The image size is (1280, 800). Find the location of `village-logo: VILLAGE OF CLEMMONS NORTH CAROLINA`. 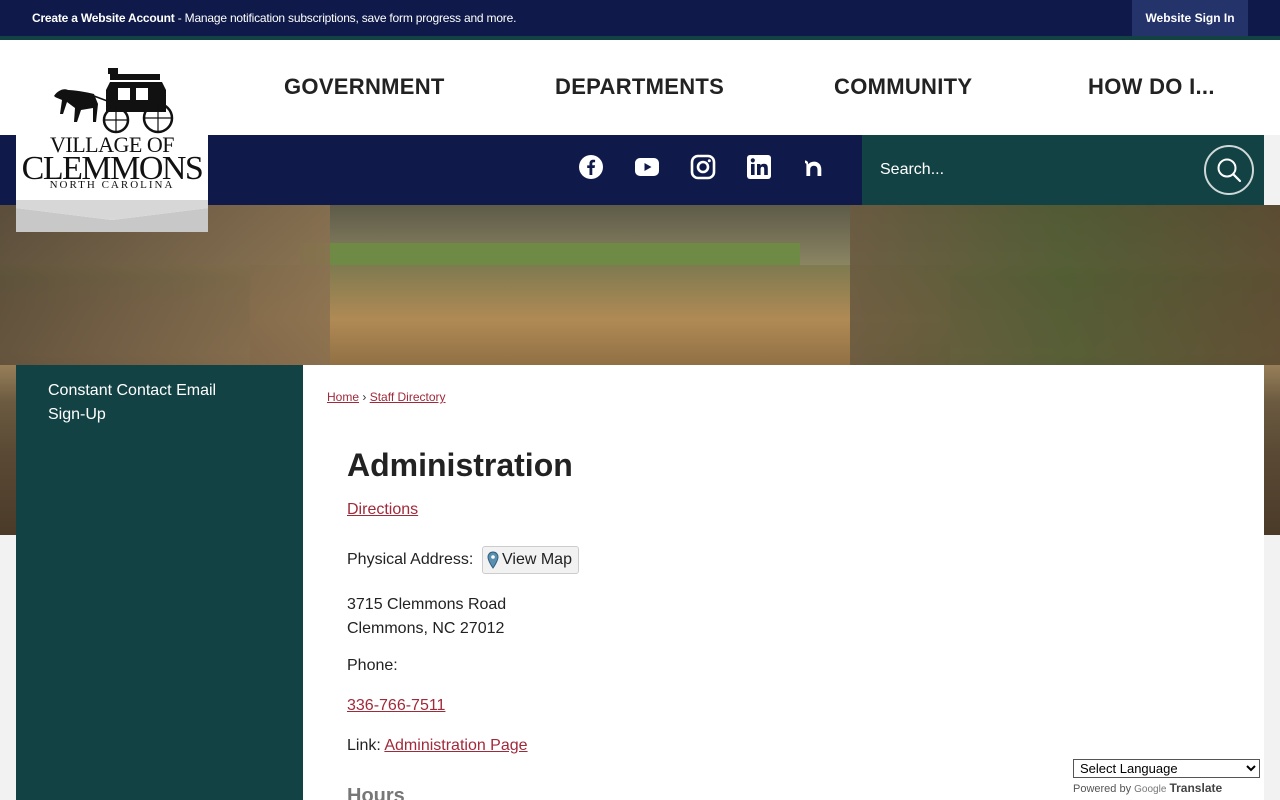

village-logo: VILLAGE OF CLEMMONS NORTH CAROLINA is located at coordinates (112, 136).